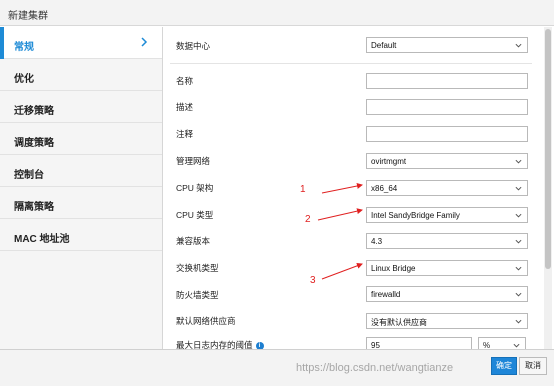 This screenshot has height=386, width=554. What do you see at coordinates (277, 367) in the screenshot?
I see `dialog-footer` at bounding box center [277, 367].